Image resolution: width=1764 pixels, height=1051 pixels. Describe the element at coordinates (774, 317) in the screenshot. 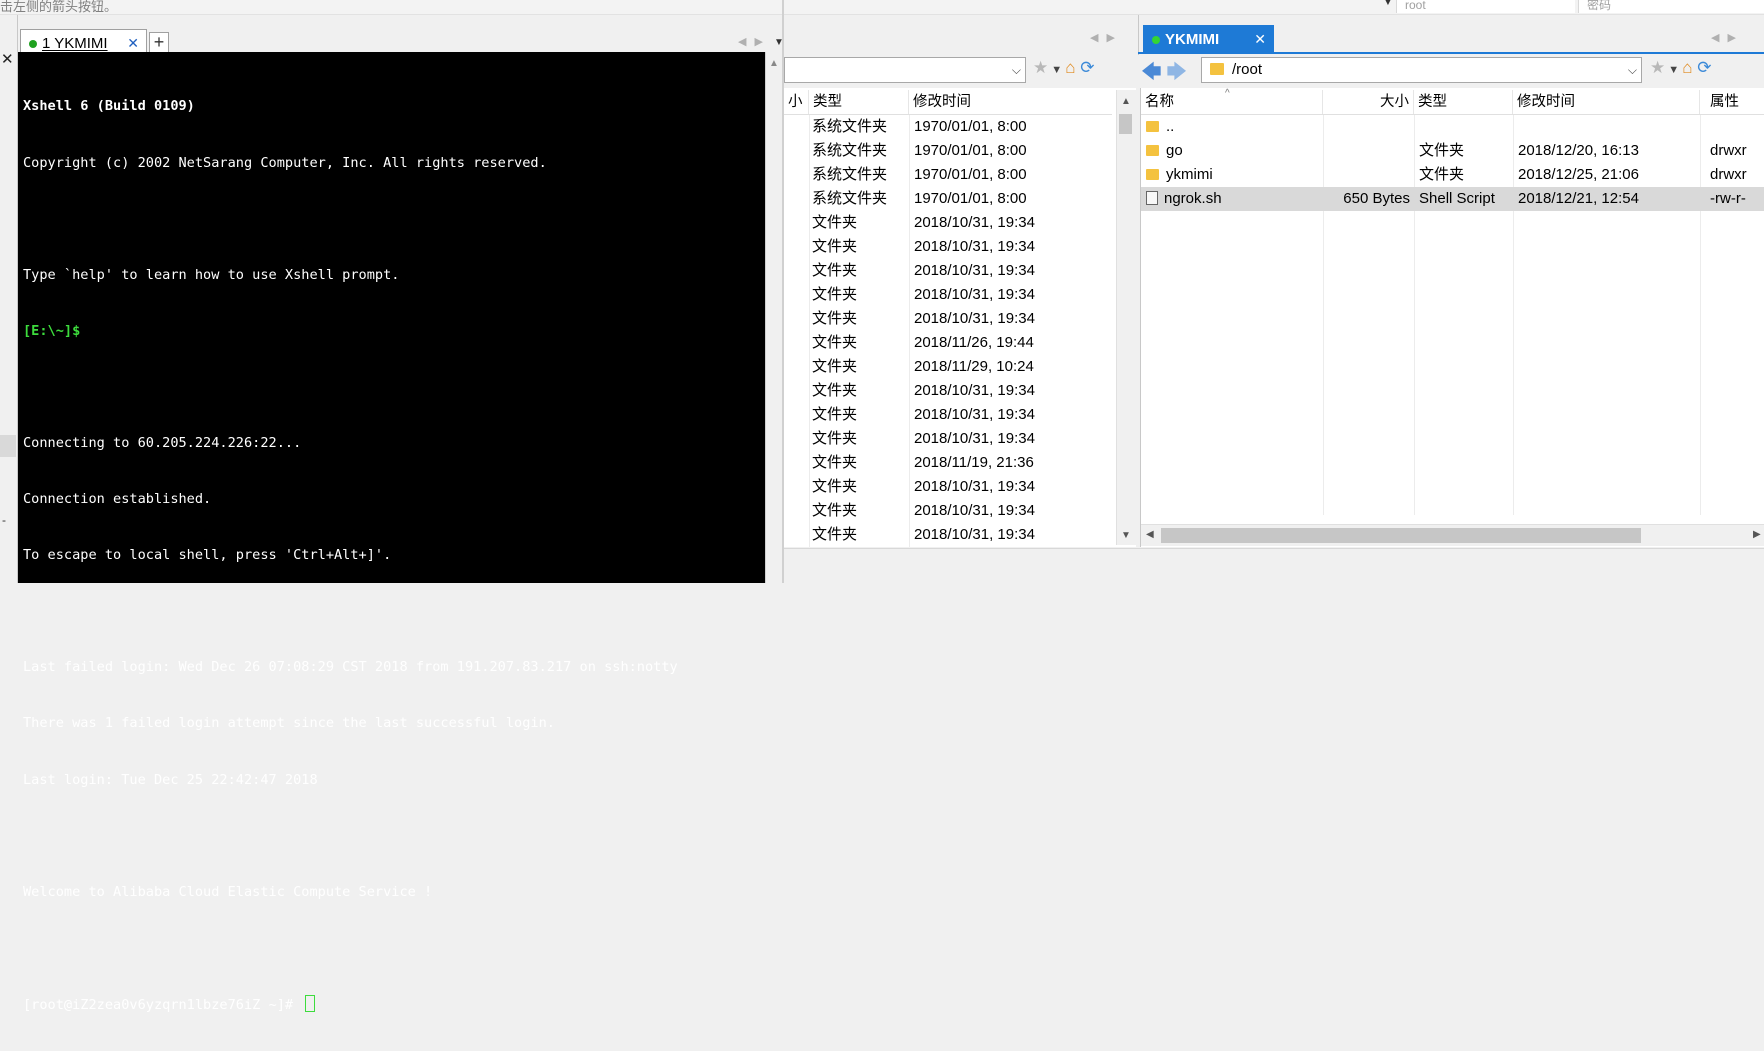

I see `terminal-scrollbar: ▲` at that location.